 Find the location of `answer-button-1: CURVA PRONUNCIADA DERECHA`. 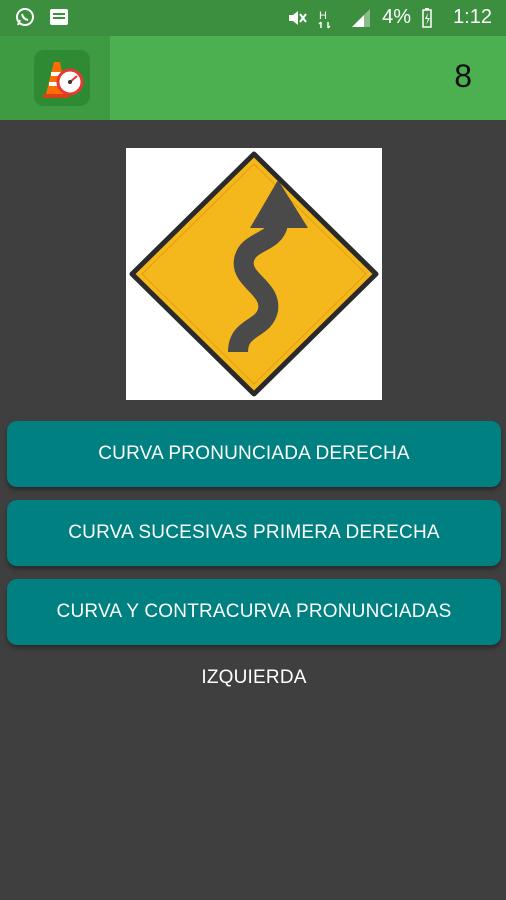

answer-button-1: CURVA PRONUNCIADA DERECHA is located at coordinates (254, 454).